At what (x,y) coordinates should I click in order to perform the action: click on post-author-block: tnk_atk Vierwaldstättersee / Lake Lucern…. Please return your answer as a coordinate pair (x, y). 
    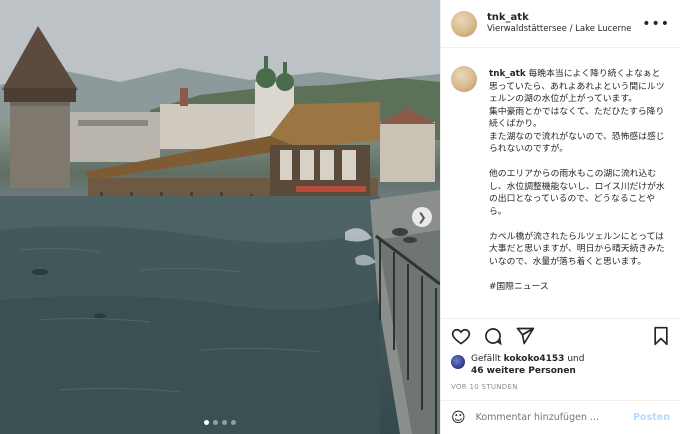
    Looking at the image, I should click on (559, 23).